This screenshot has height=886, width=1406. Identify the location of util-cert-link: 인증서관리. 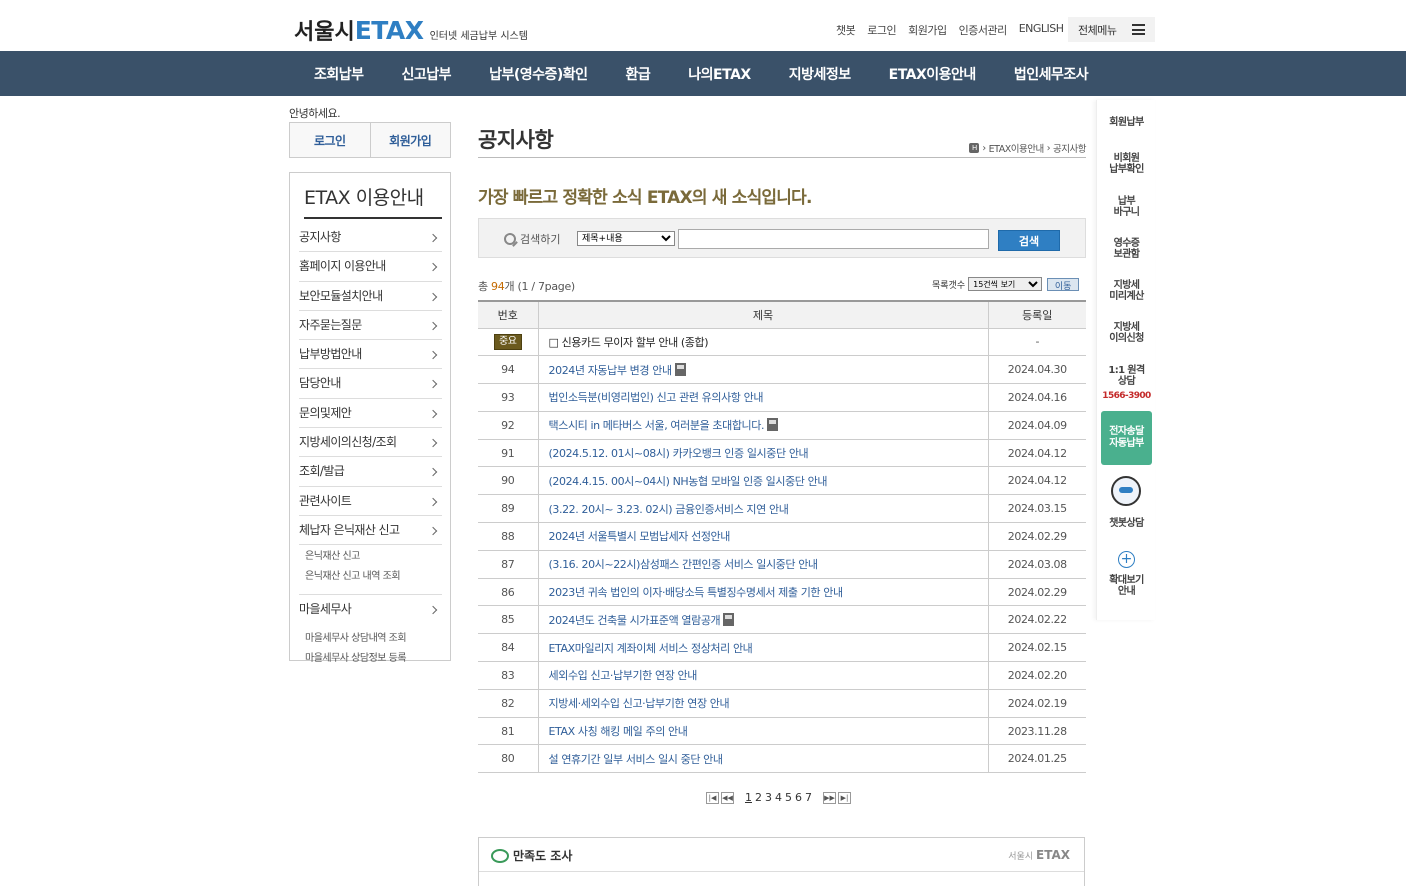
(983, 30).